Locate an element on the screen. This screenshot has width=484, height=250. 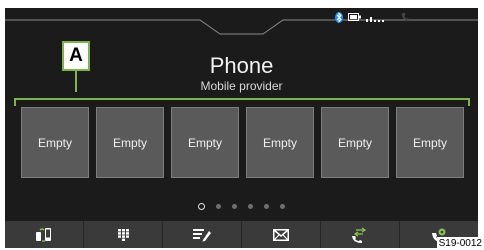
contacts-button is located at coordinates (201, 234).